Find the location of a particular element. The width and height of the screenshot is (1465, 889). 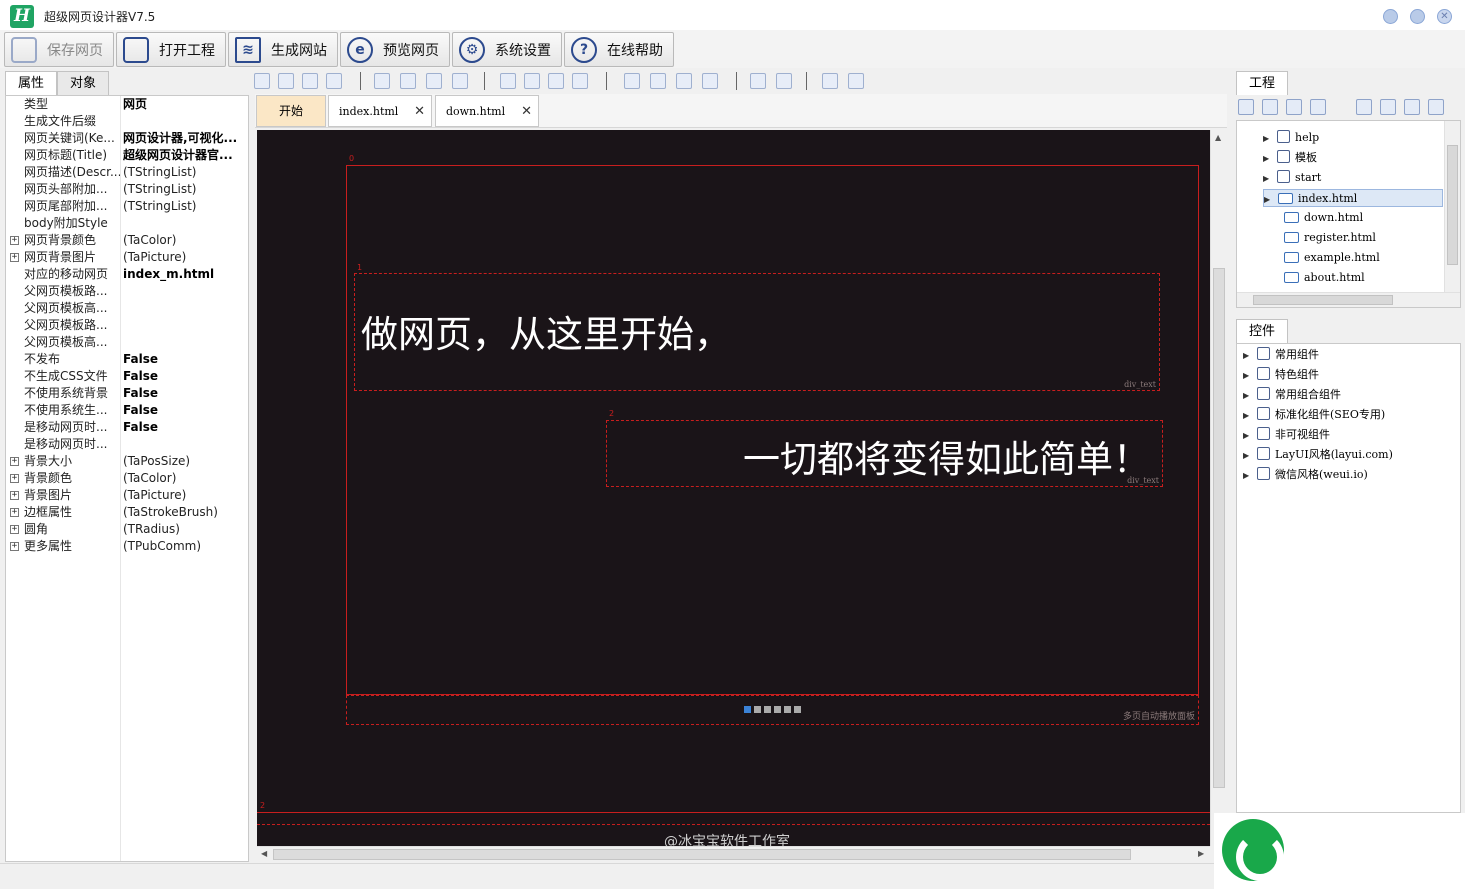

close-button: ✕ is located at coordinates (1444, 16).